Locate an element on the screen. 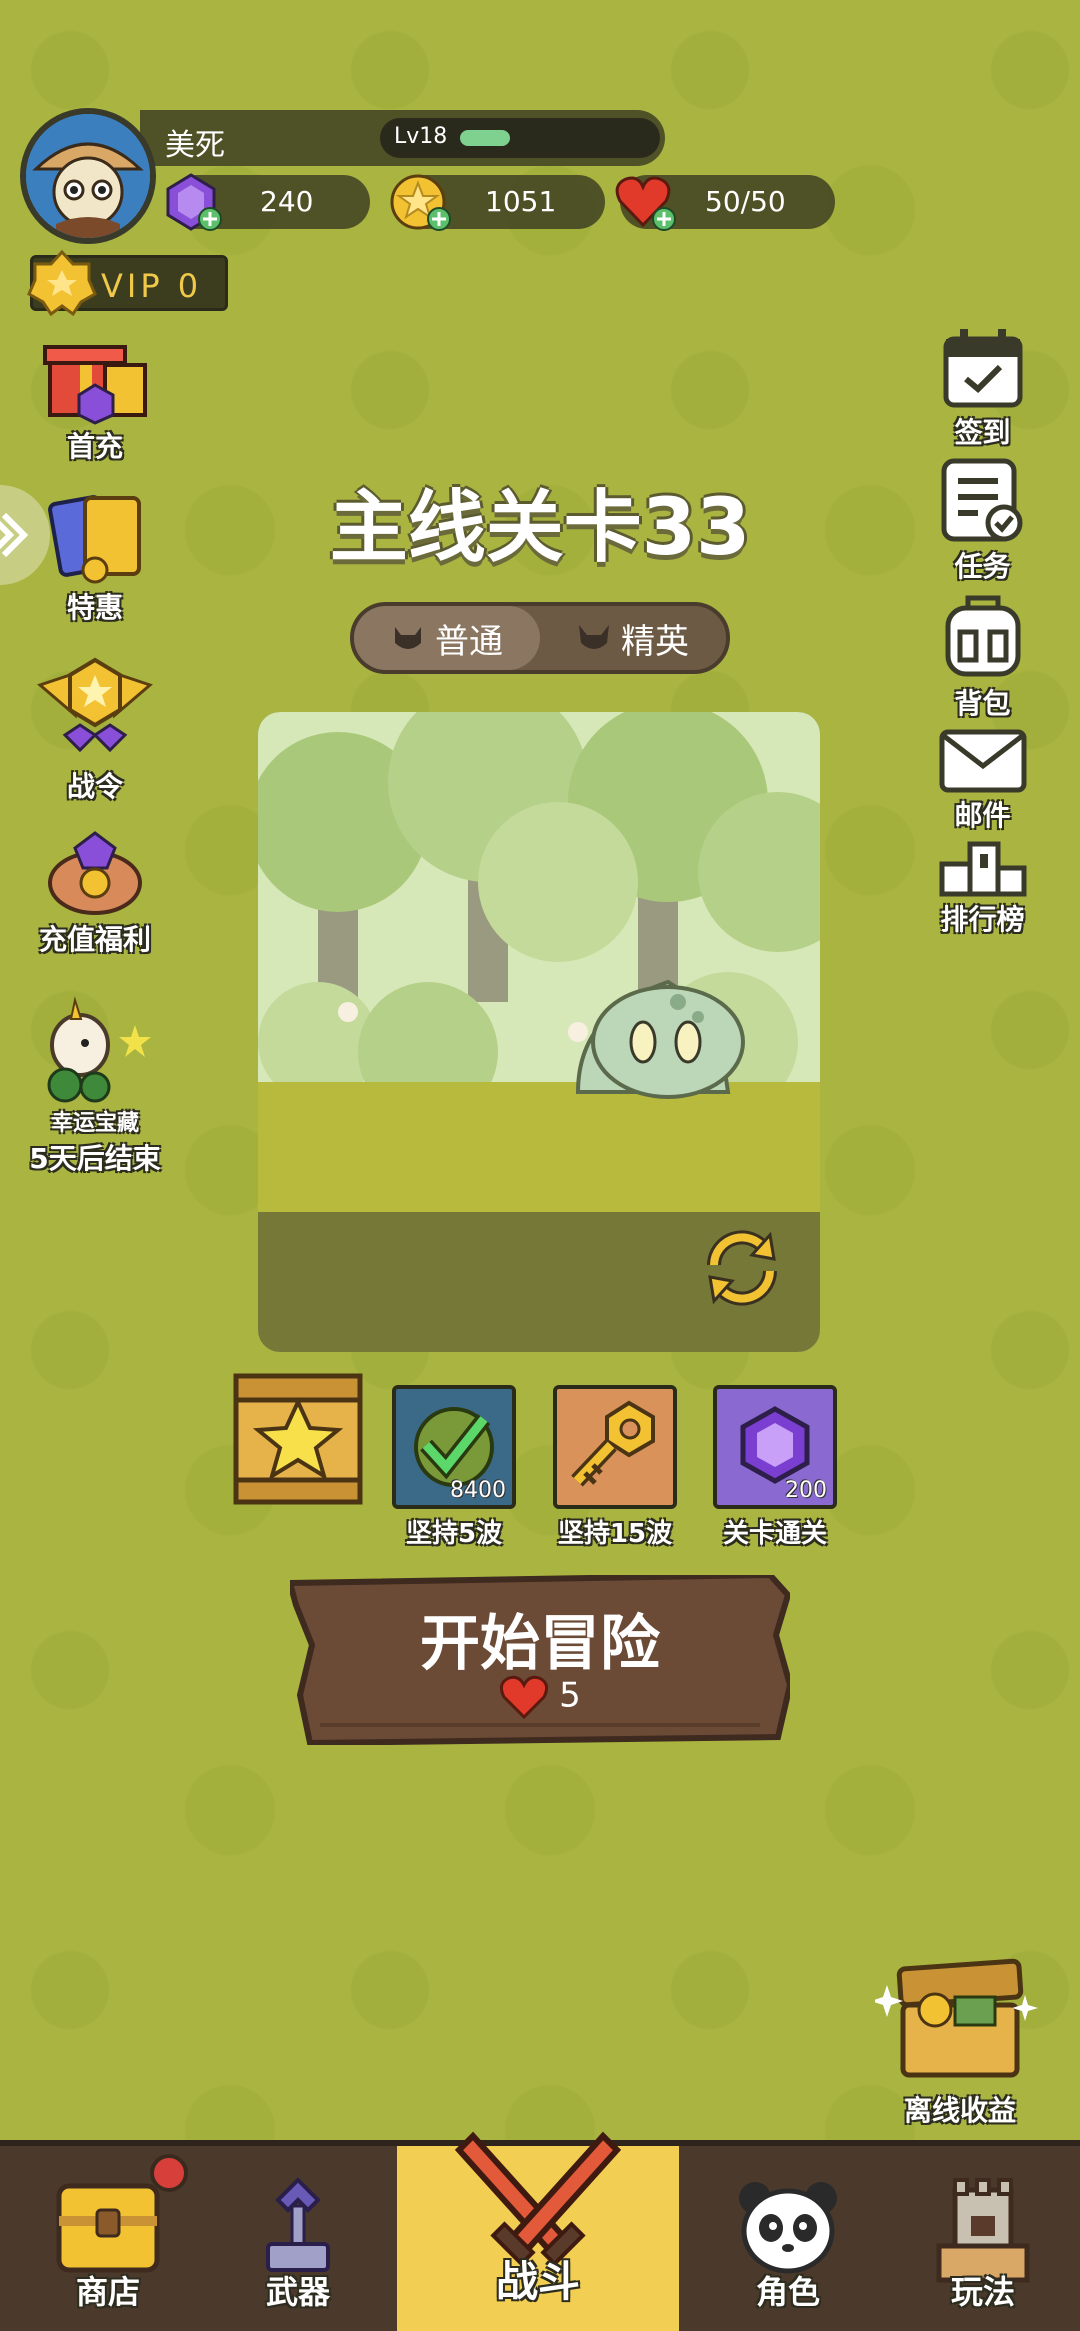  nav-gameplay-label: 玩法 is located at coordinates (982, 2292).